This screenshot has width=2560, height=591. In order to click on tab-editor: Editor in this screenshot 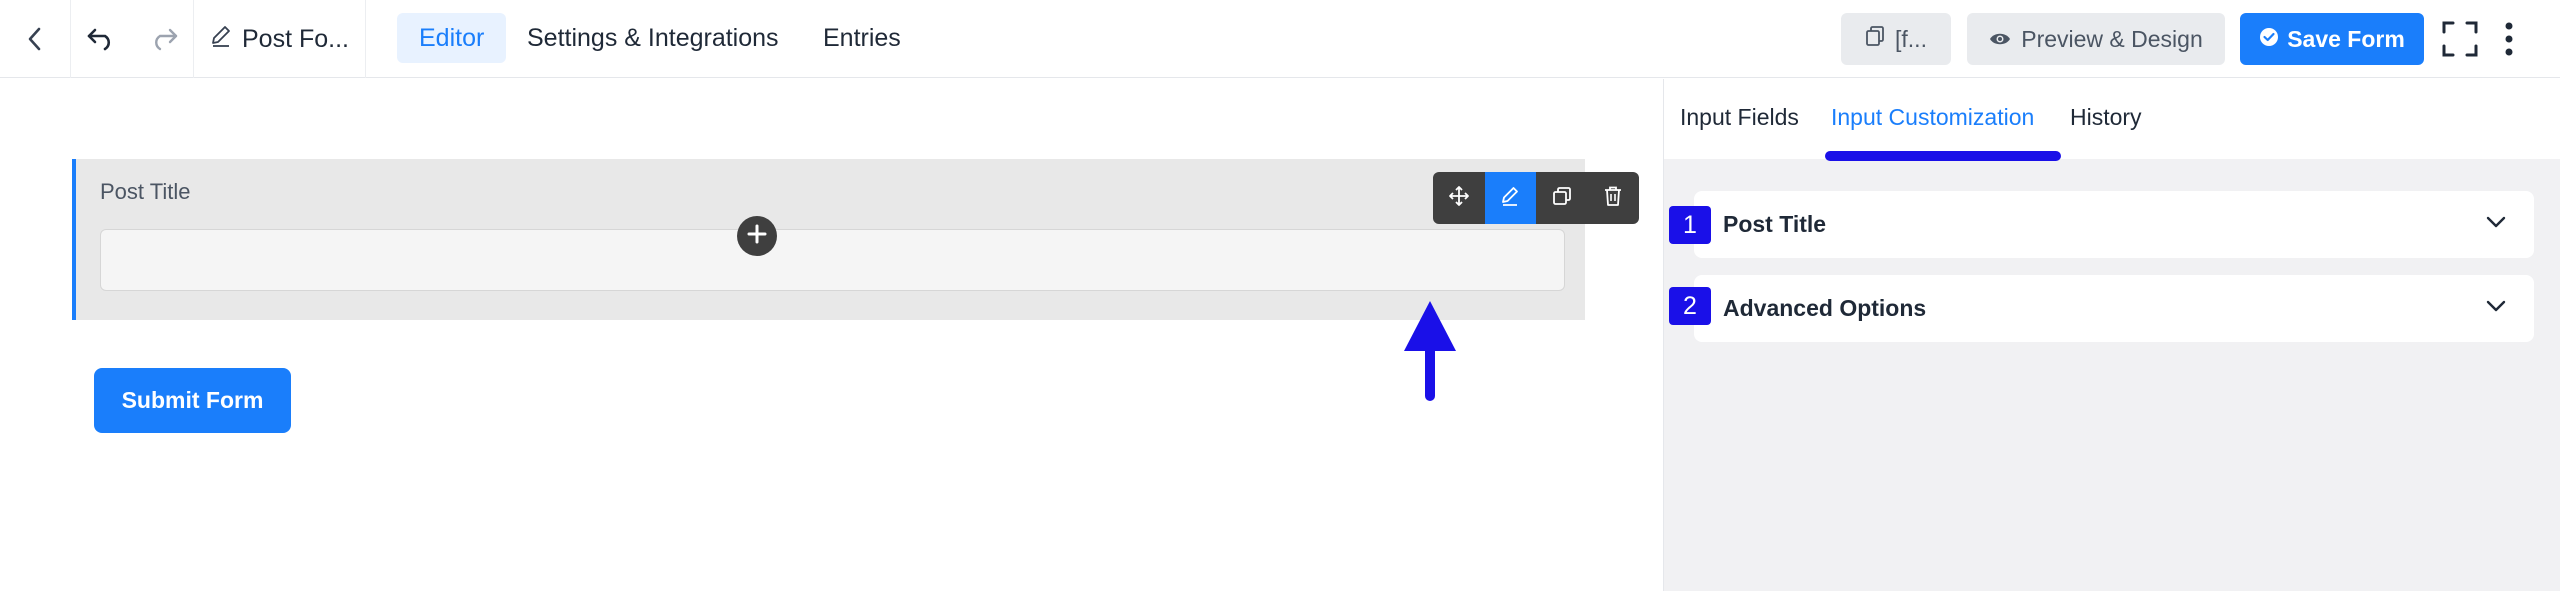, I will do `click(452, 38)`.